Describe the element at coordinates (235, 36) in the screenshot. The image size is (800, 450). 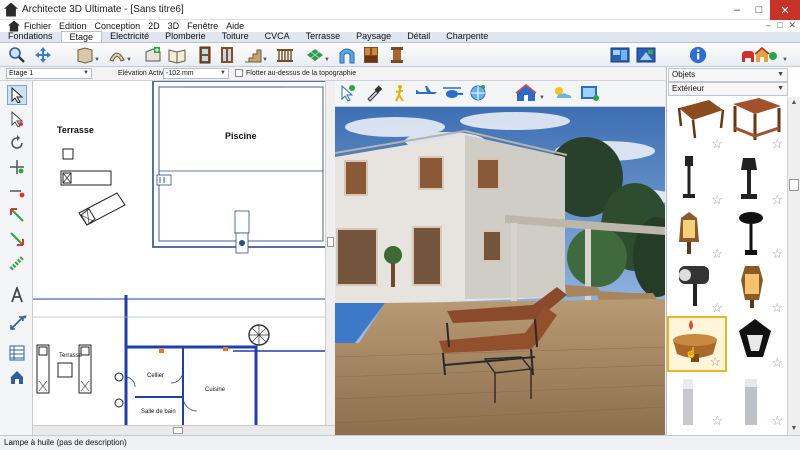
I see `tab-toiture: Toiture` at that location.